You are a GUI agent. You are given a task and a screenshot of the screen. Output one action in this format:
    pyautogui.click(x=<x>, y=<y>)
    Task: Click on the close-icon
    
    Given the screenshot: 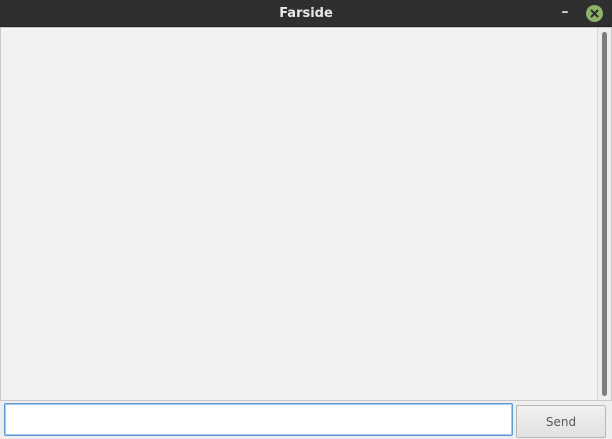 What is the action you would take?
    pyautogui.click(x=594, y=13)
    